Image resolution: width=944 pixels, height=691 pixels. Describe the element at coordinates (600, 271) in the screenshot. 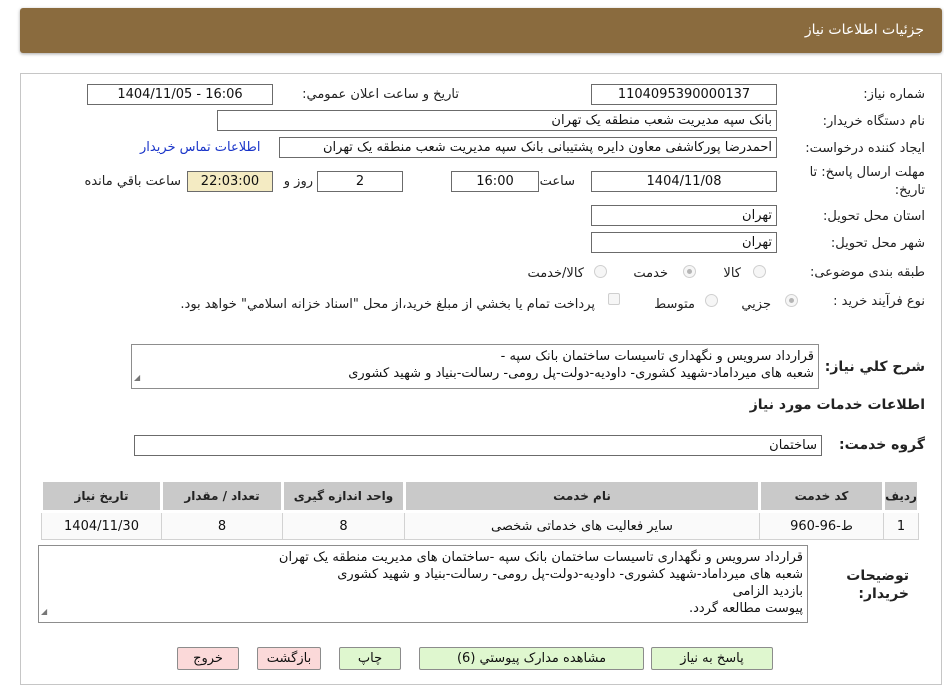

I see `category-both-radio` at that location.